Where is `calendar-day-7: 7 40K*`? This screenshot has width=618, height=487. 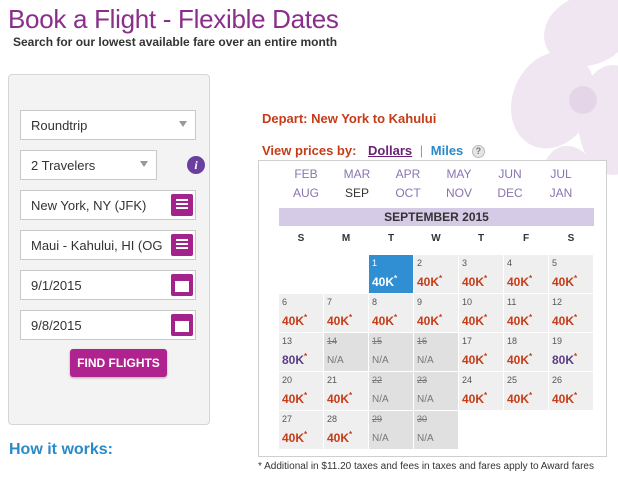
calendar-day-7: 7 40K* is located at coordinates (346, 313).